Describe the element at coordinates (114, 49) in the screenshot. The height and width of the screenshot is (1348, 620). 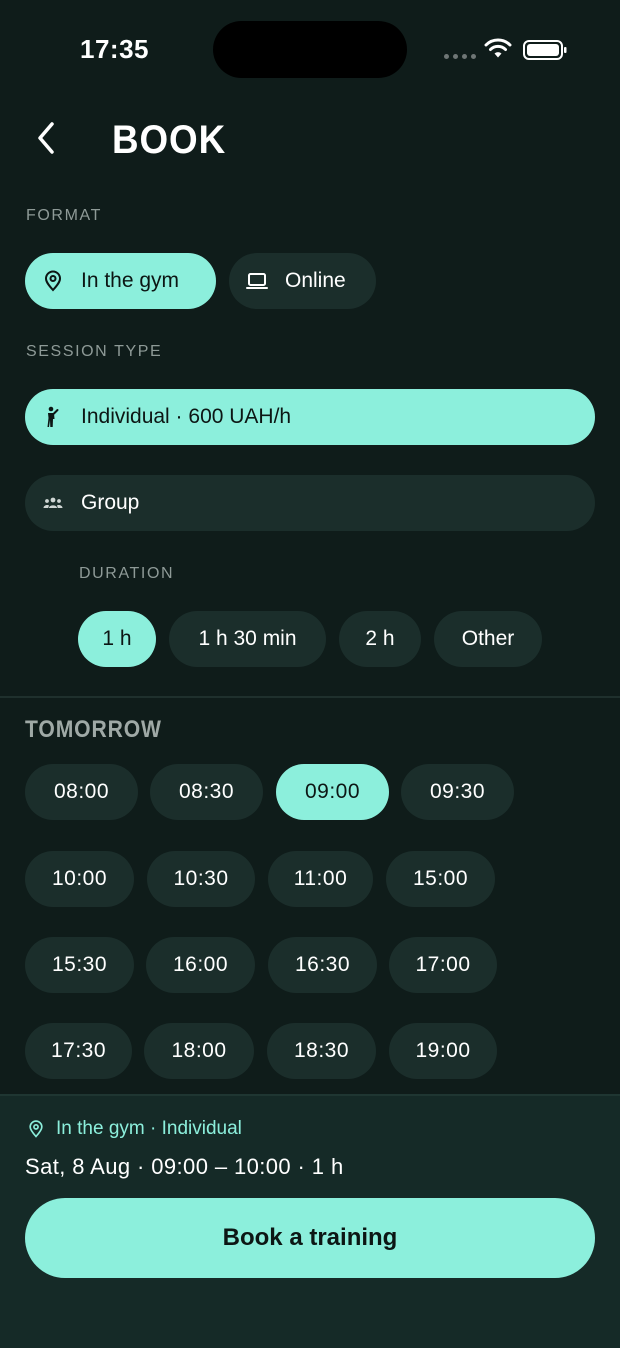
I see `status-time: 17:35` at that location.